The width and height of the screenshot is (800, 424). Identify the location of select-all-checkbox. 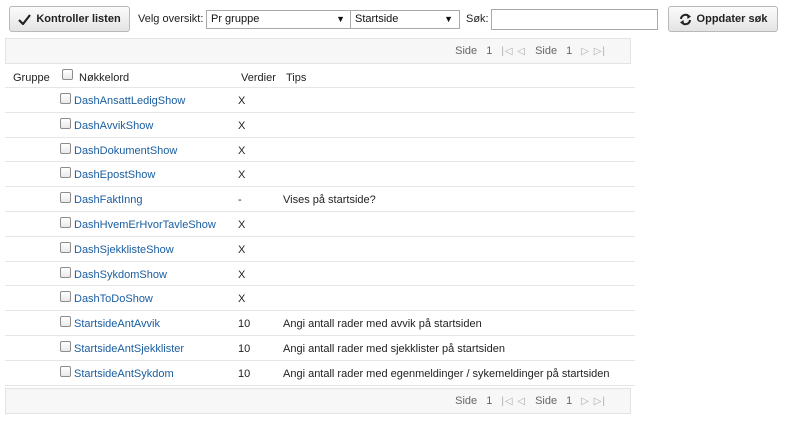
(67, 74).